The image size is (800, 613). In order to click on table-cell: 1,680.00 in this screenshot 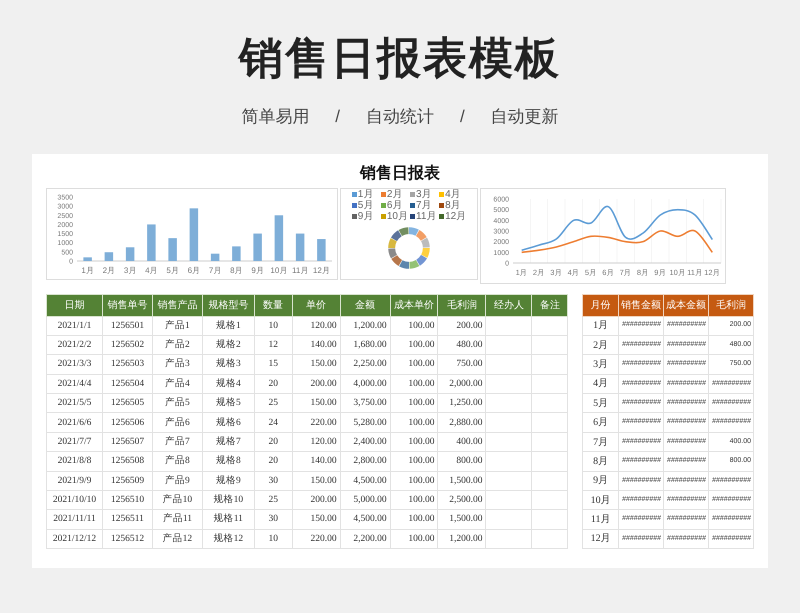, I will do `click(365, 345)`.